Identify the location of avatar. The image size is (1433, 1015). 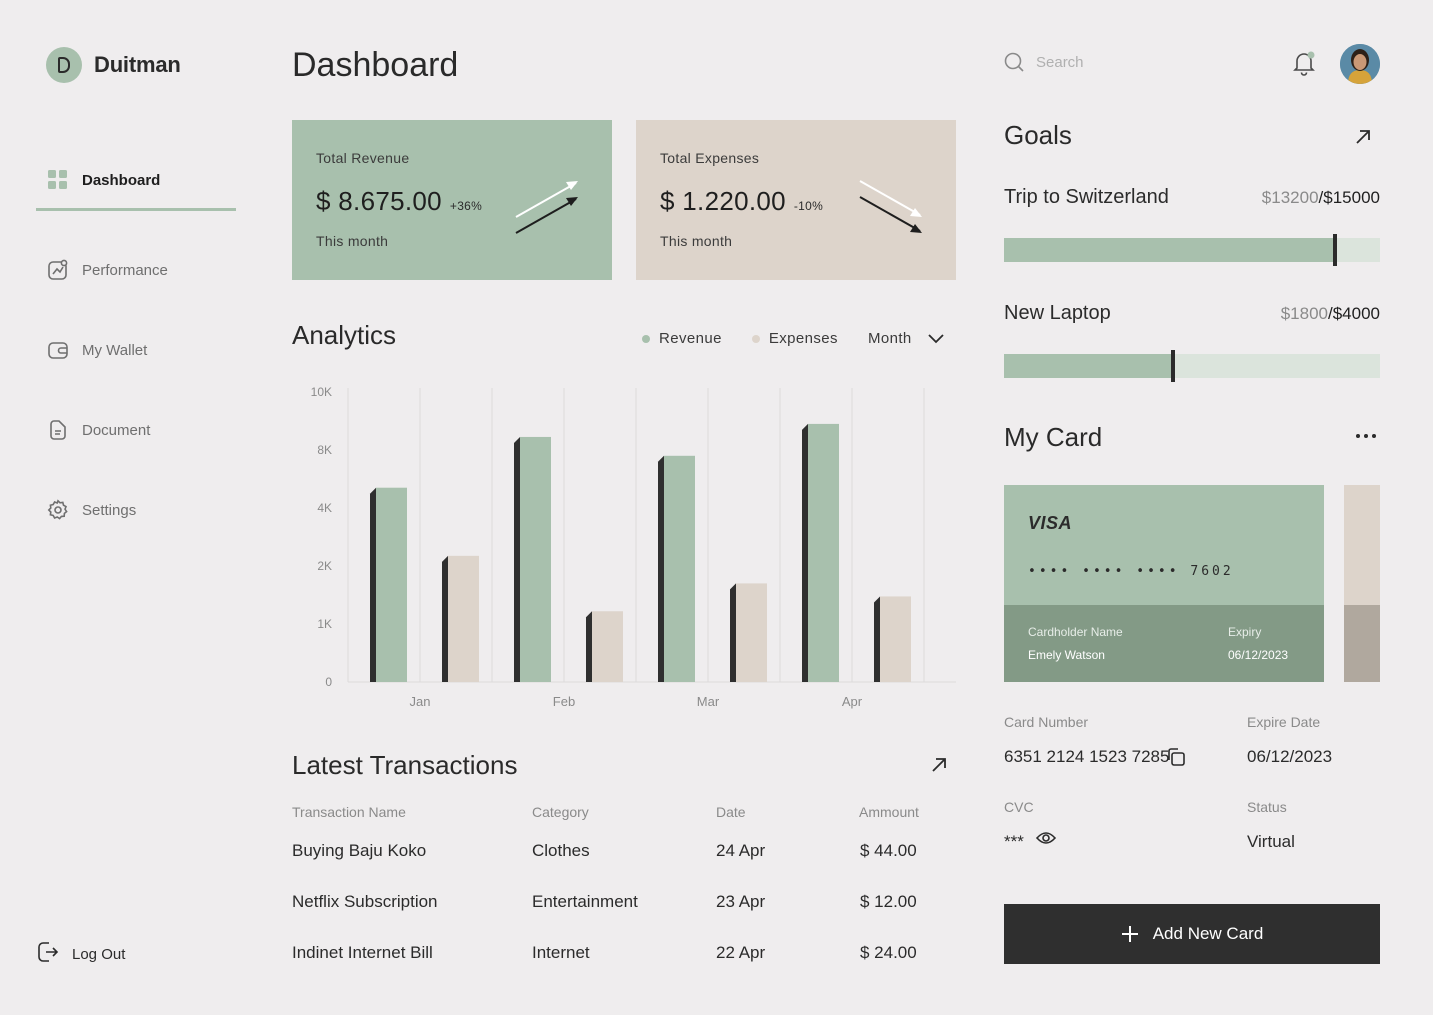
(1360, 64).